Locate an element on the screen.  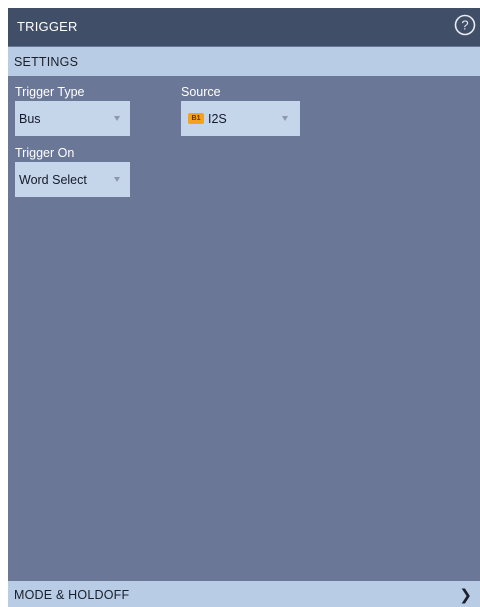
mode-holdoff-label: MODE & HOLDOFF is located at coordinates (72, 595).